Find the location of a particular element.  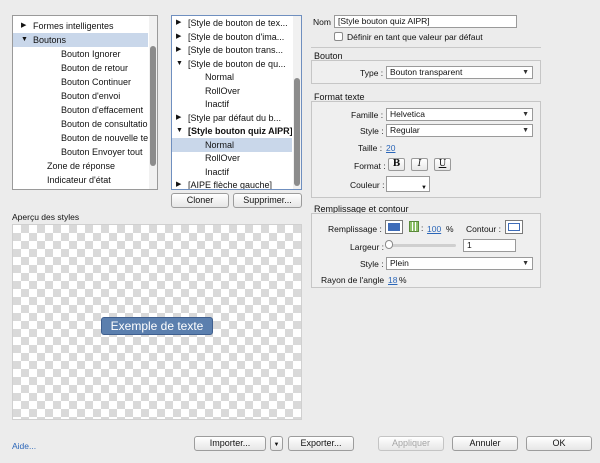

underline-button: U is located at coordinates (442, 164).